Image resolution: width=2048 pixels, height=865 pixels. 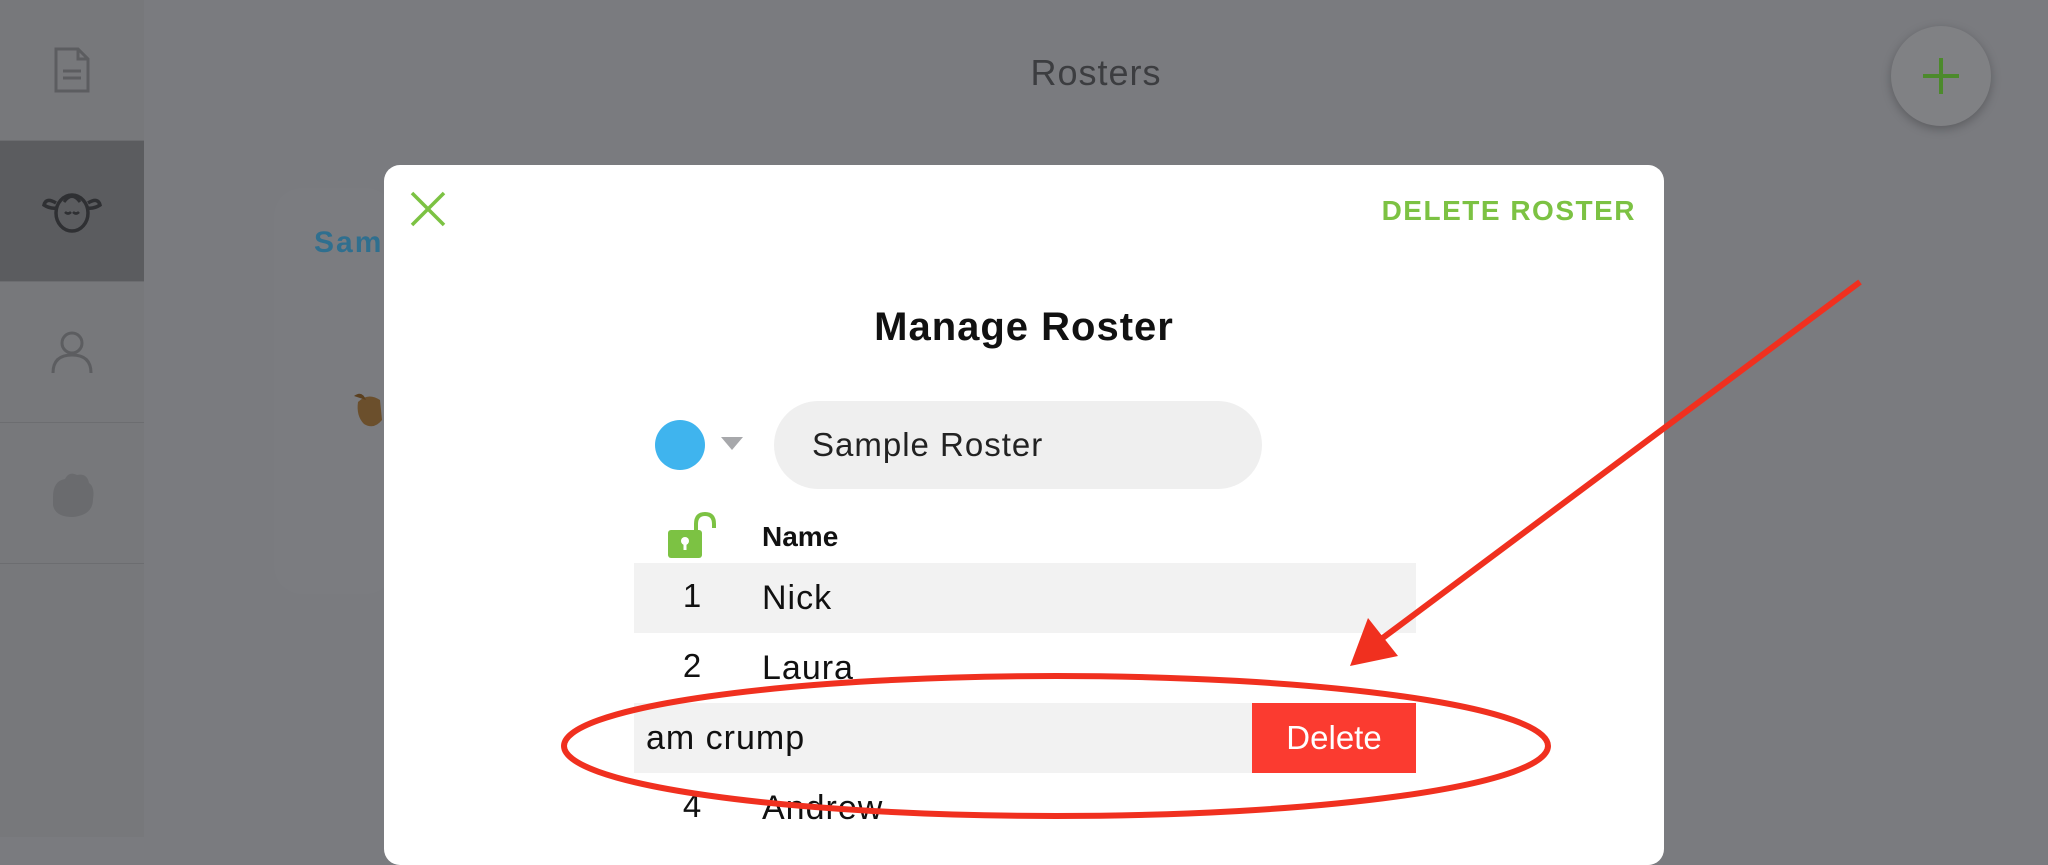 What do you see at coordinates (797, 598) in the screenshot?
I see `student-name: Nick` at bounding box center [797, 598].